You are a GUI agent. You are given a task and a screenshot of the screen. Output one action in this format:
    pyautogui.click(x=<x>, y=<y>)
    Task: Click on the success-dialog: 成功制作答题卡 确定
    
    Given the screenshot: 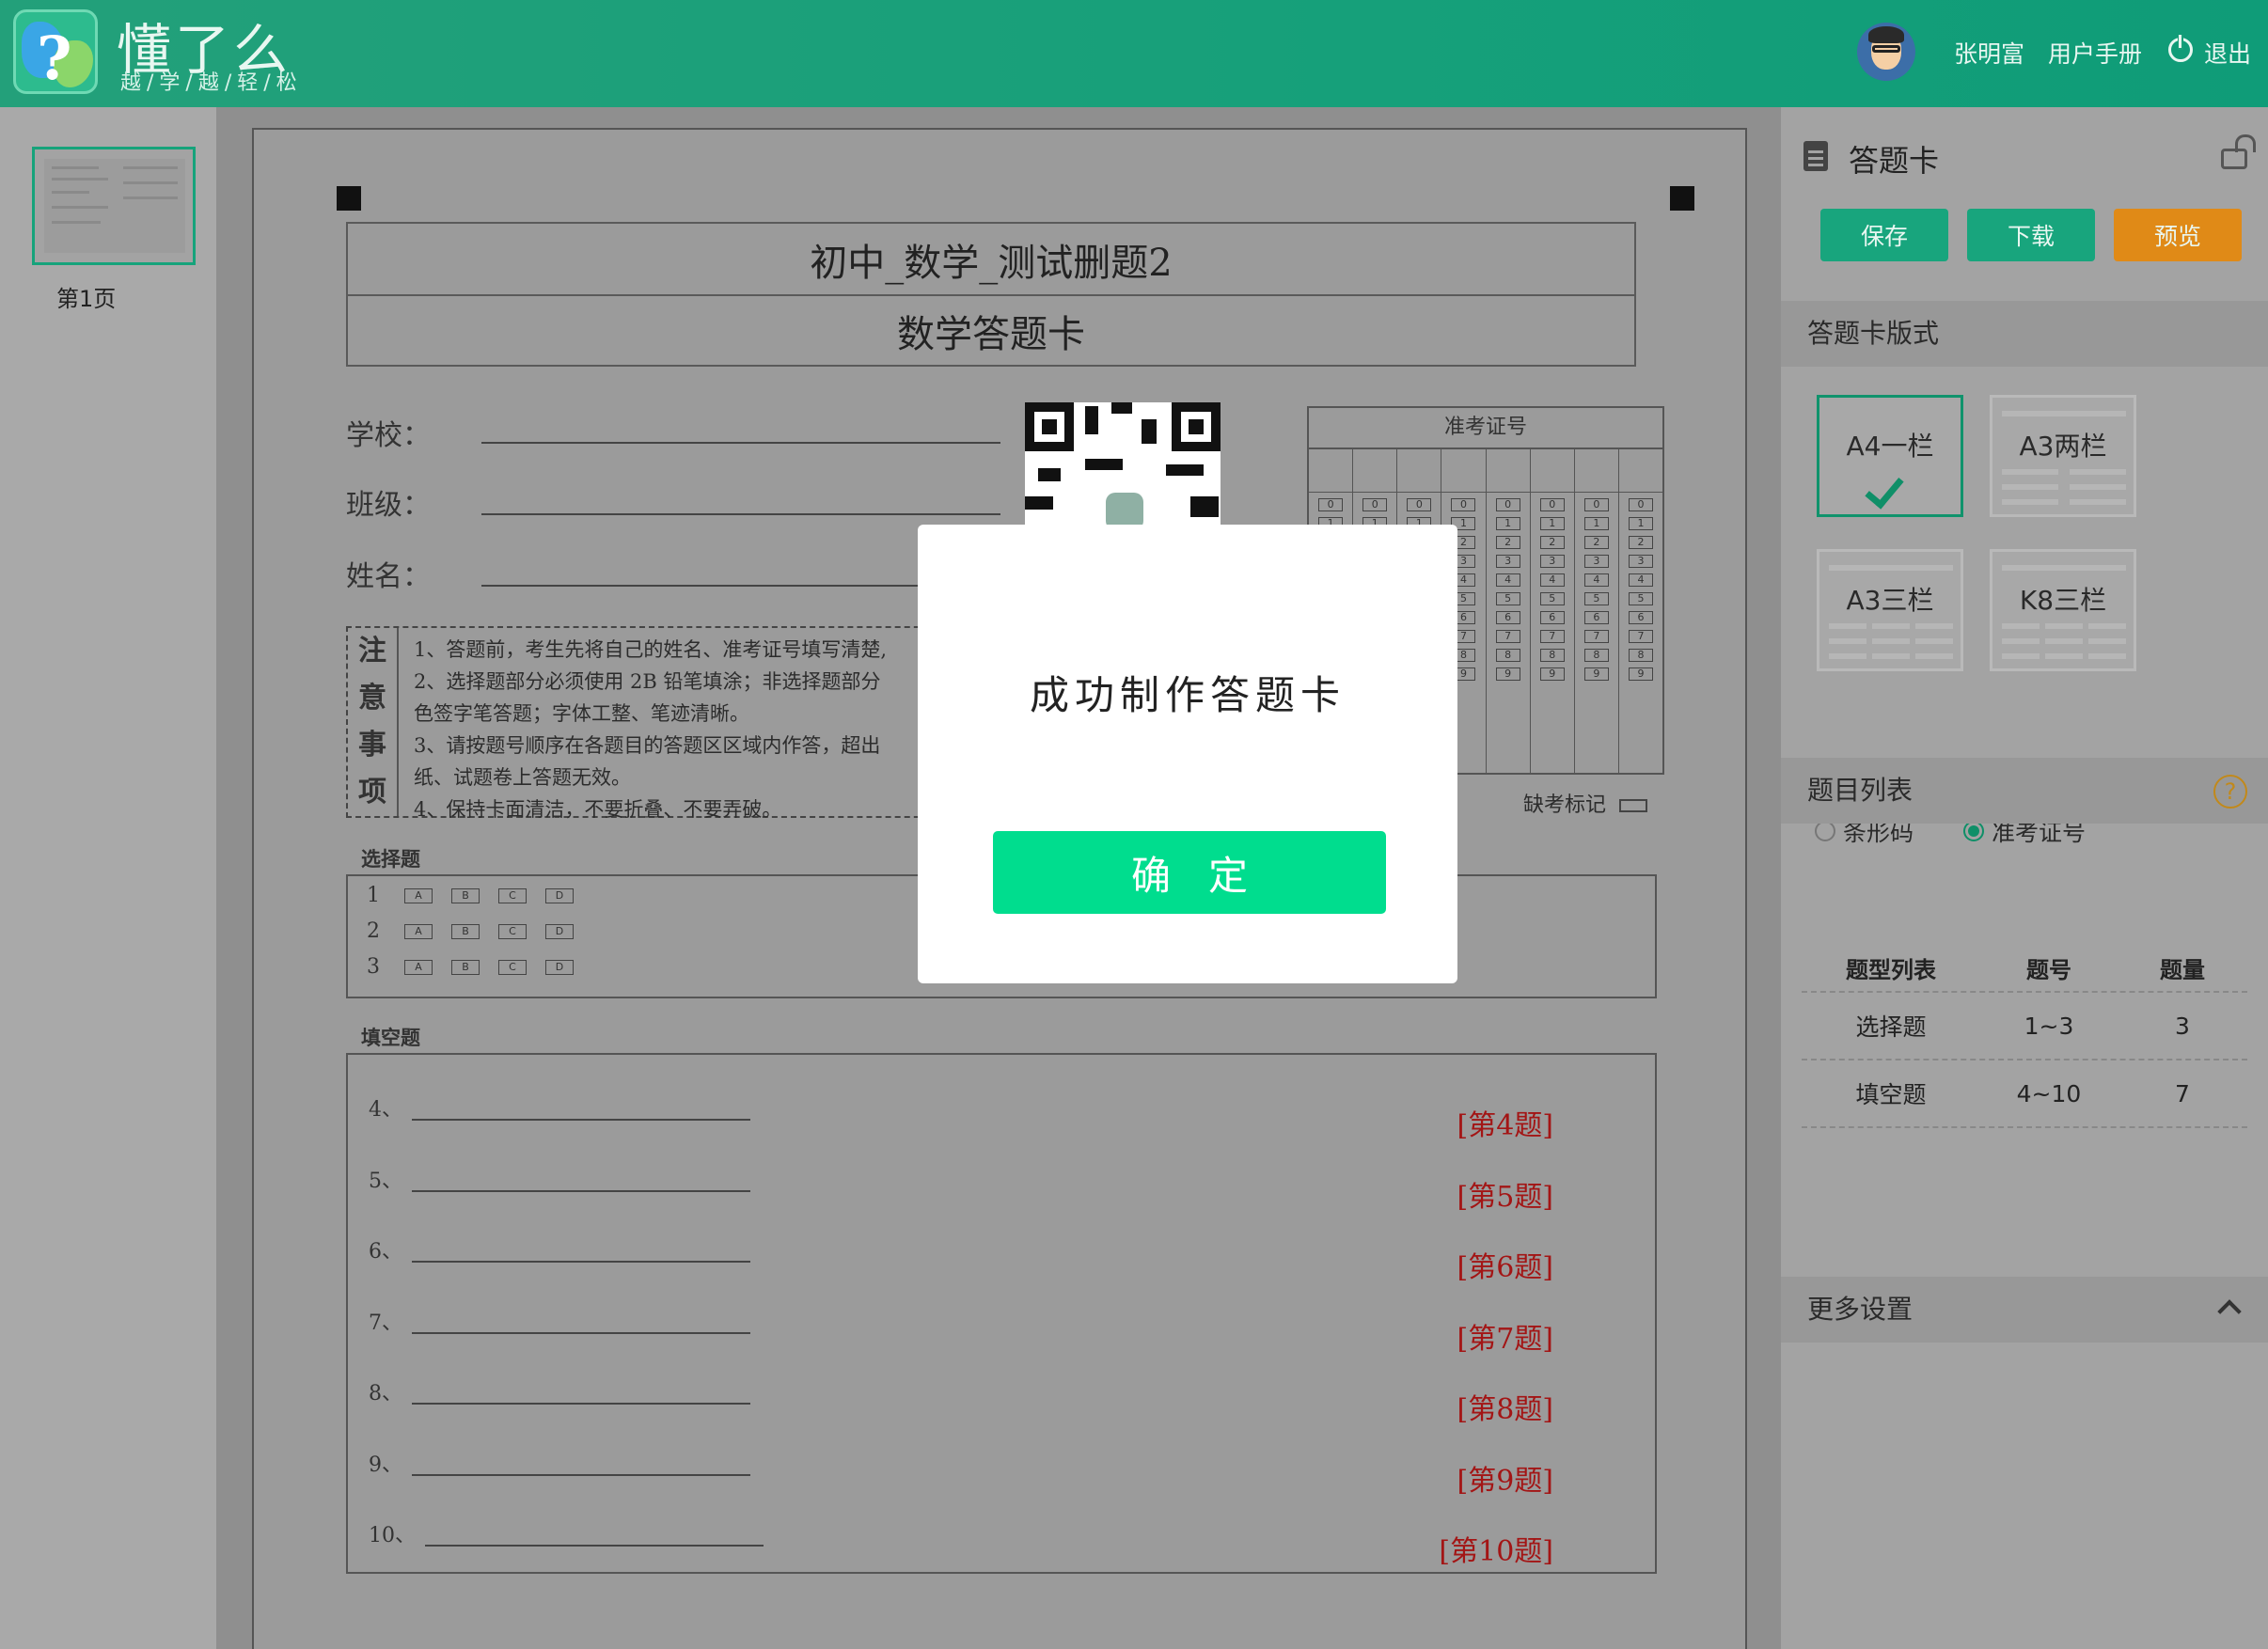 What is the action you would take?
    pyautogui.click(x=1187, y=754)
    